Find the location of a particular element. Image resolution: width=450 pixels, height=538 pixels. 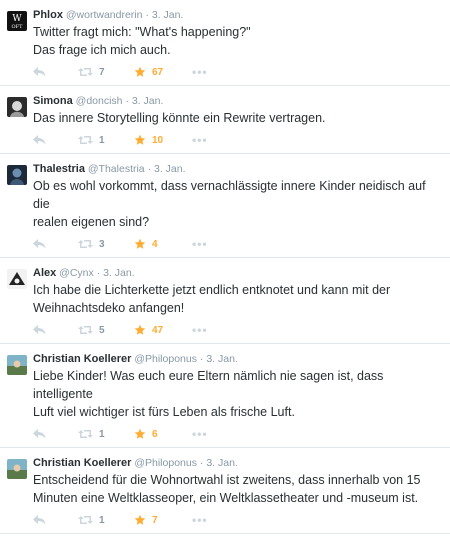

favorite-count: 4 is located at coordinates (155, 244).